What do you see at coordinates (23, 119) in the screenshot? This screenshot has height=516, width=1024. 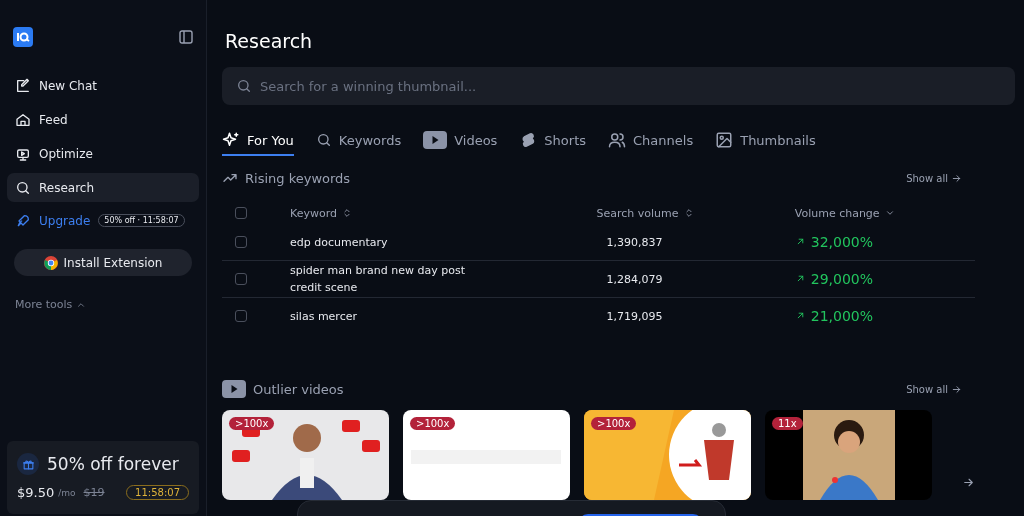 I see `home-icon` at bounding box center [23, 119].